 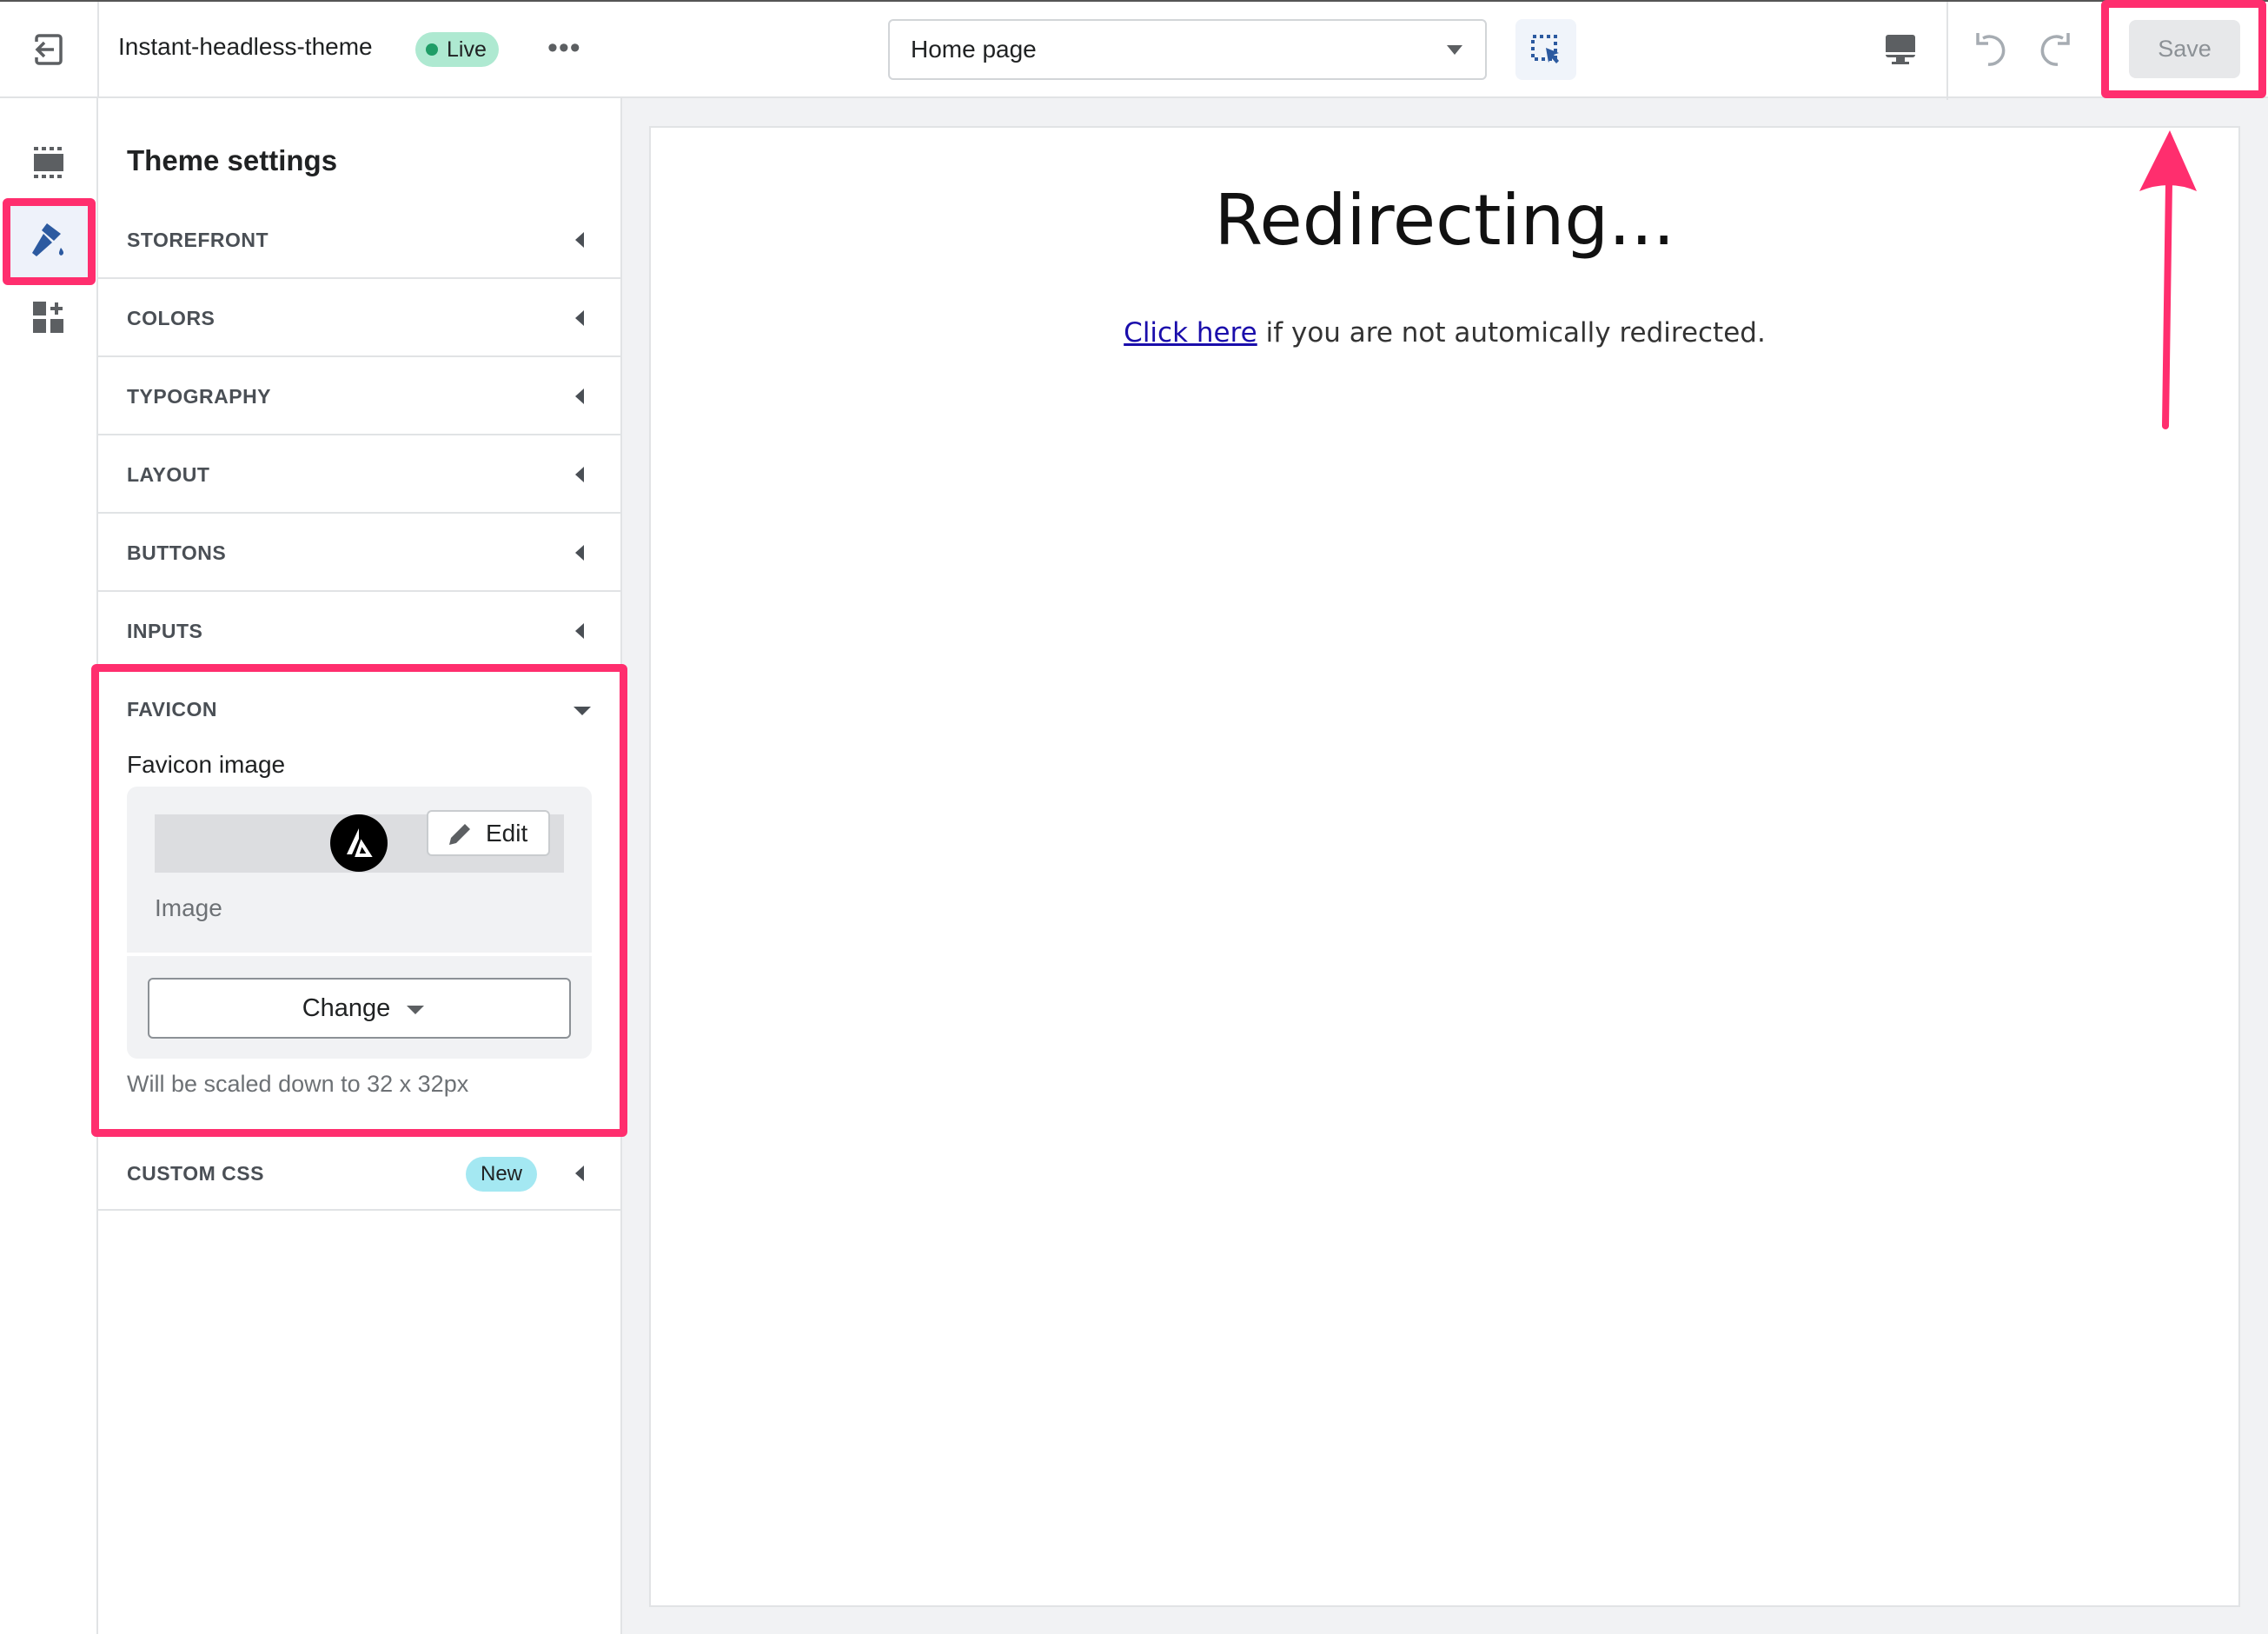 I want to click on section-layout: LAYOUT, so click(x=359, y=474).